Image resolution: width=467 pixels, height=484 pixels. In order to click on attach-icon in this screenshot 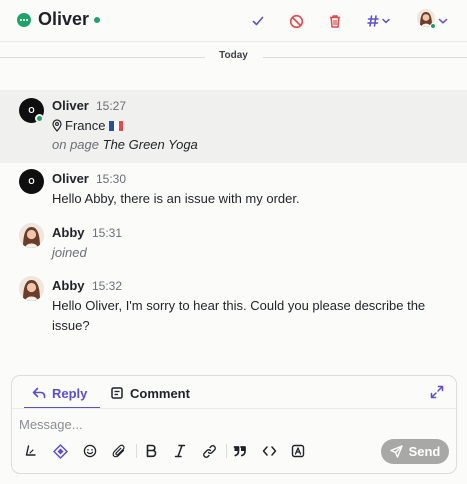, I will do `click(119, 451)`.